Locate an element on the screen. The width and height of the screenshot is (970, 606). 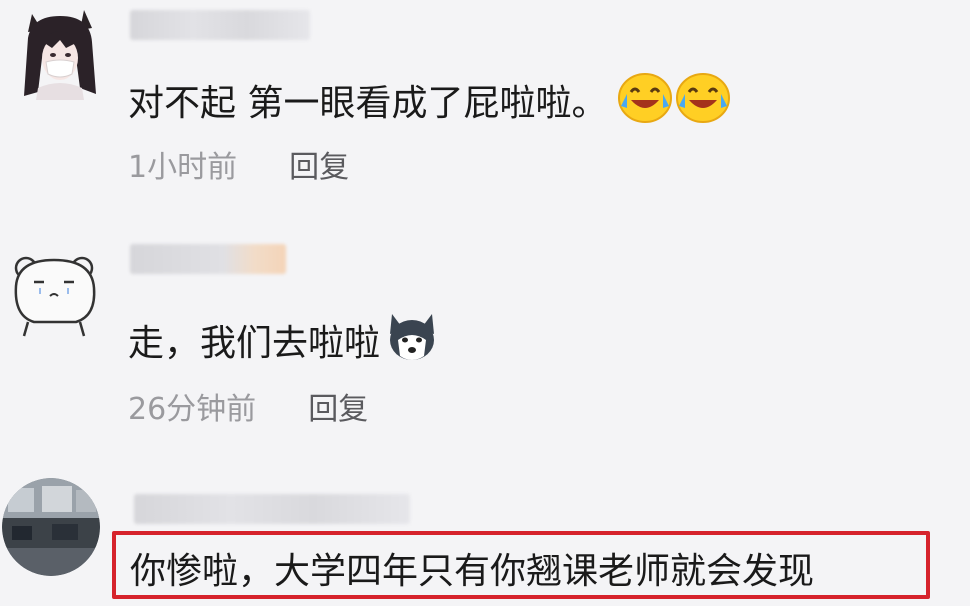
comment-text: 对不起 第一眼看成了屁啦啦。 is located at coordinates (429, 103).